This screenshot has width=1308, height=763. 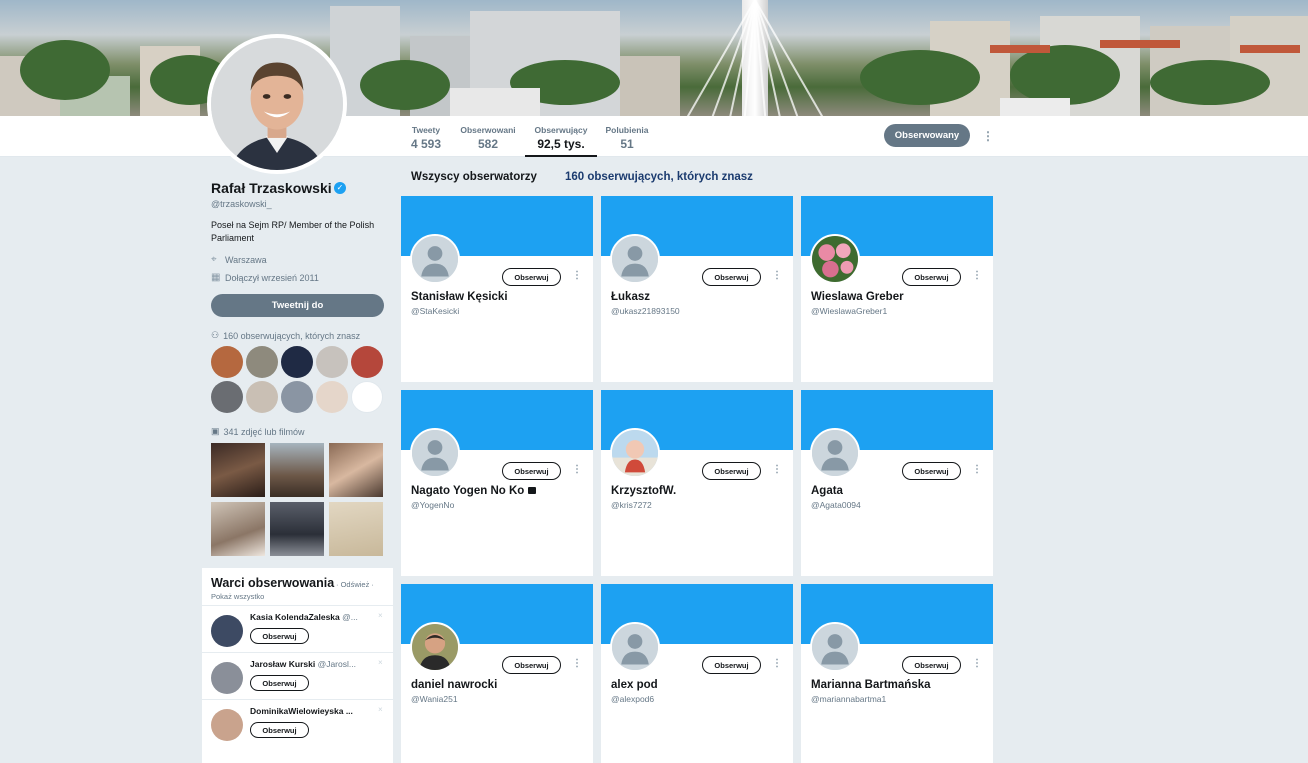 What do you see at coordinates (697, 289) in the screenshot?
I see `follower-card: Obserwuj ⋮ Łukasz @ukasz21893150` at bounding box center [697, 289].